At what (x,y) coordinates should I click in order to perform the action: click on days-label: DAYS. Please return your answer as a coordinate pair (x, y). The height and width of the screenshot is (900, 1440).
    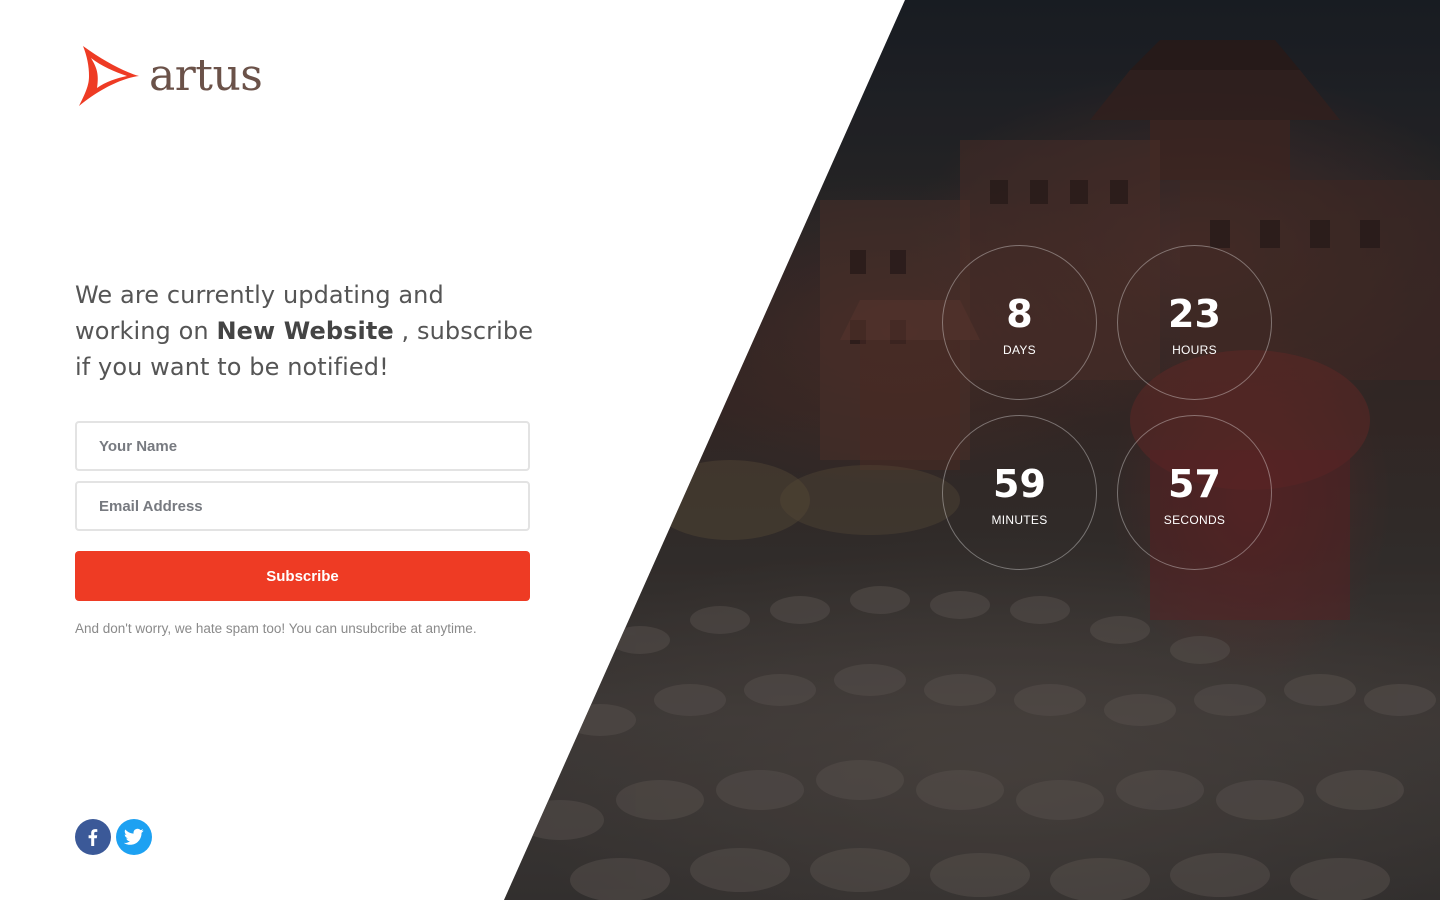
    Looking at the image, I should click on (1019, 349).